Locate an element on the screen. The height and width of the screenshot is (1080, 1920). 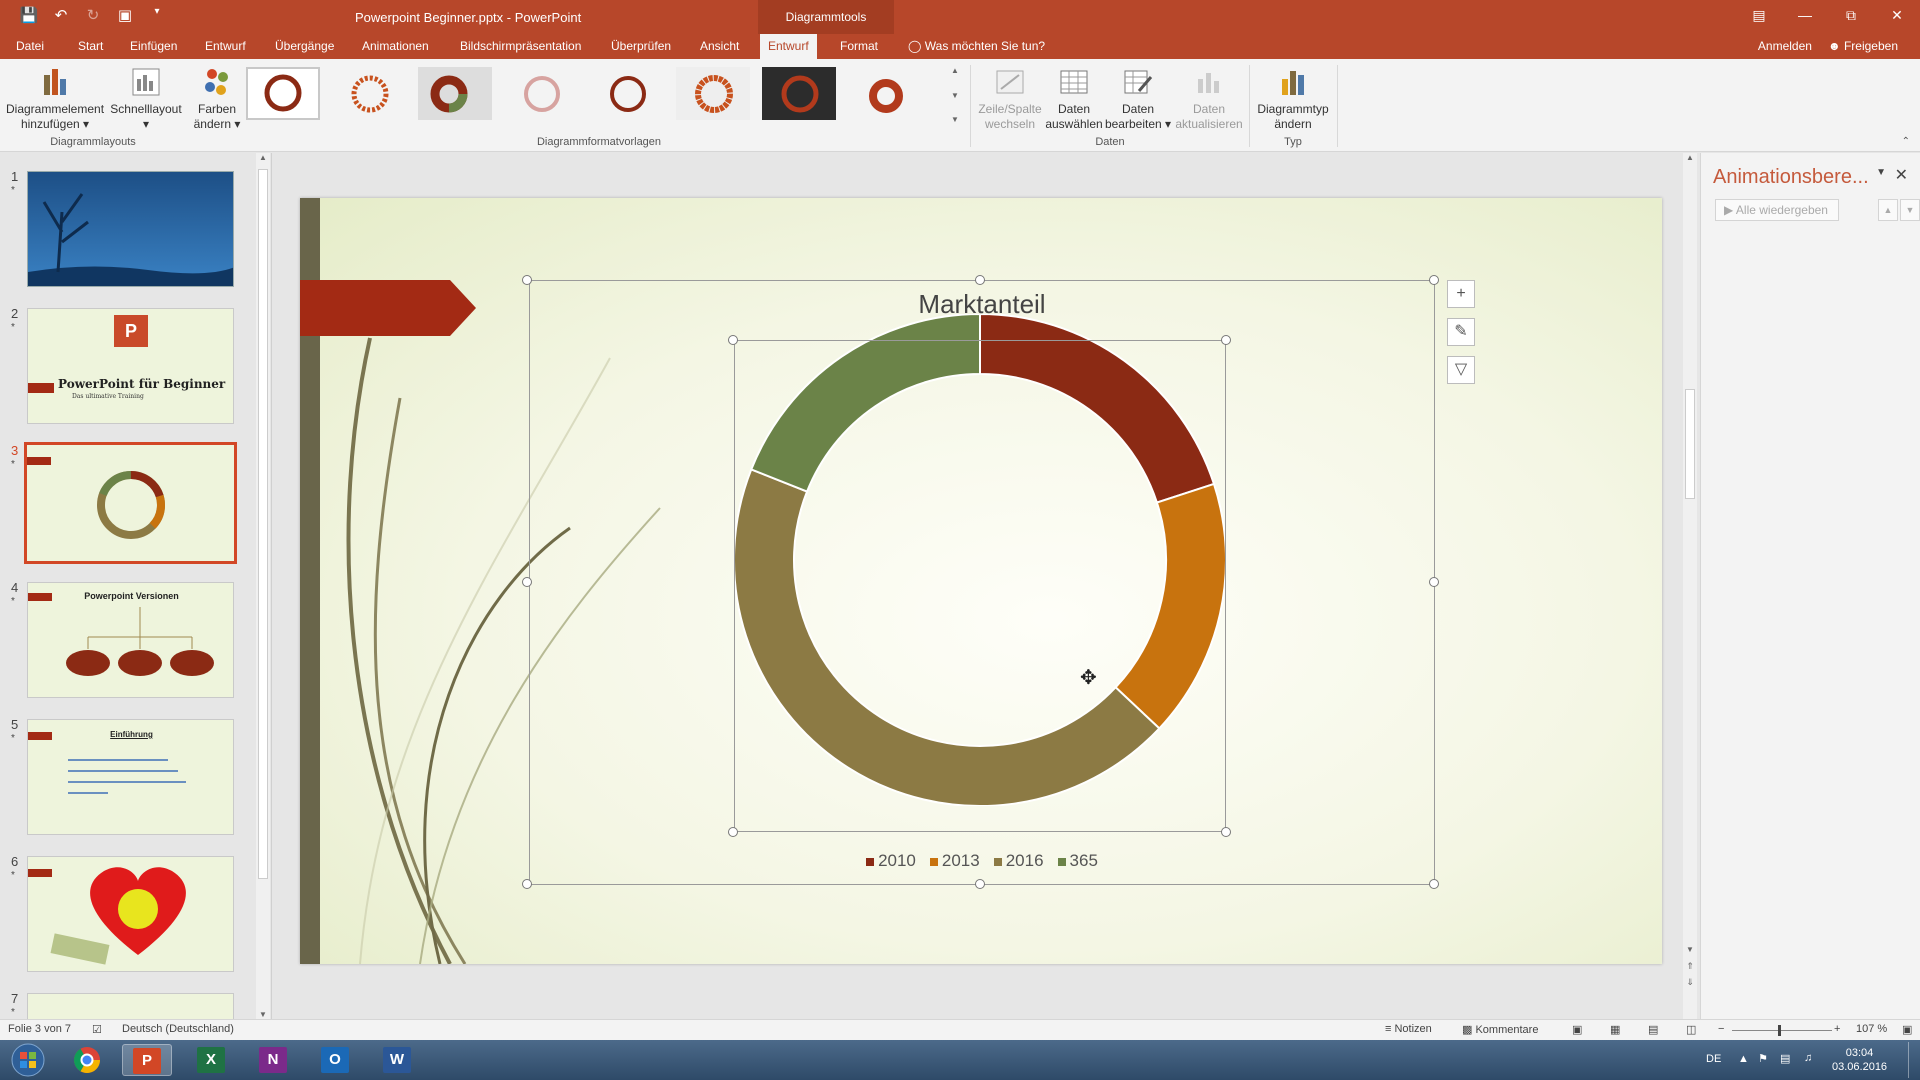
save-icon: 💾 is located at coordinates (29, 15).